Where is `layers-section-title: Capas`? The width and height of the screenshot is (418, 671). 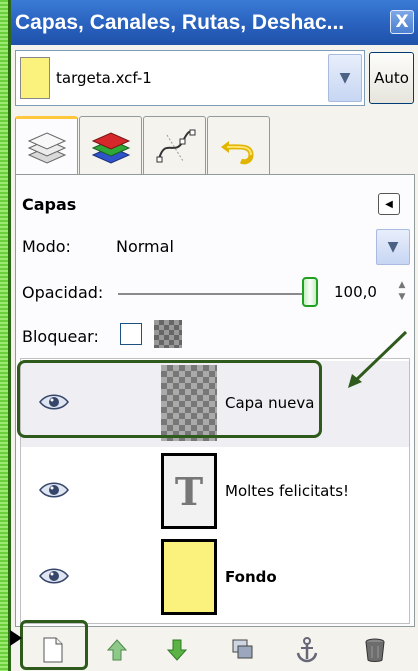
layers-section-title: Capas is located at coordinates (49, 204).